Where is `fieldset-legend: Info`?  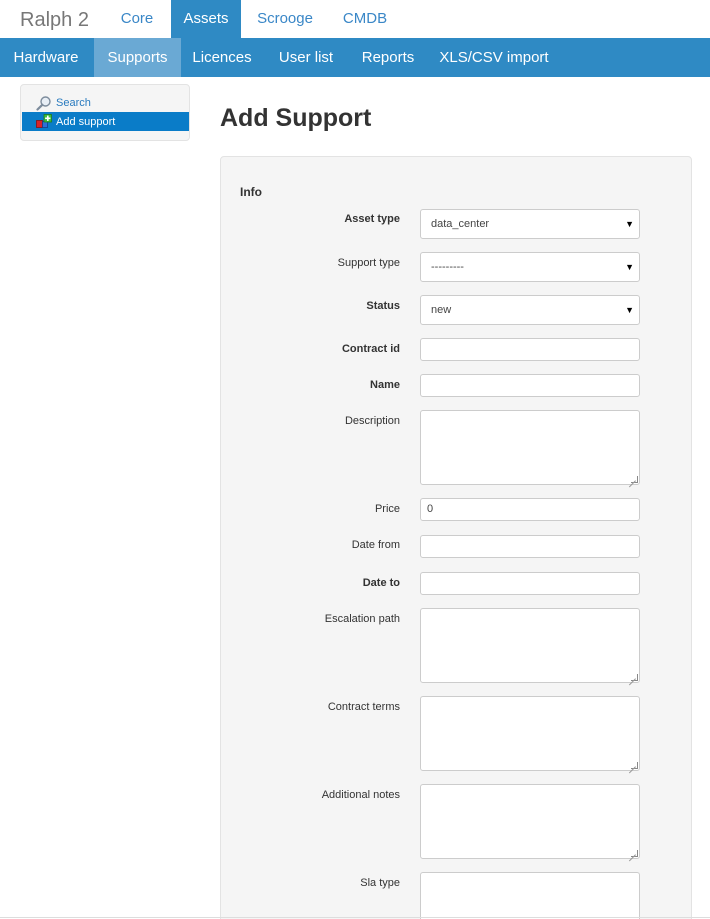 fieldset-legend: Info is located at coordinates (251, 192).